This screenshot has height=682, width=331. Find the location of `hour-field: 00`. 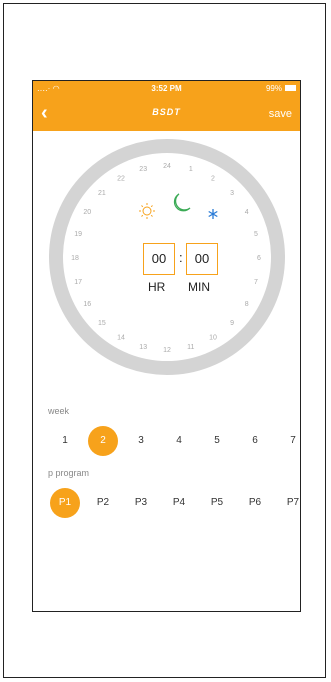

hour-field: 00 is located at coordinates (159, 259).